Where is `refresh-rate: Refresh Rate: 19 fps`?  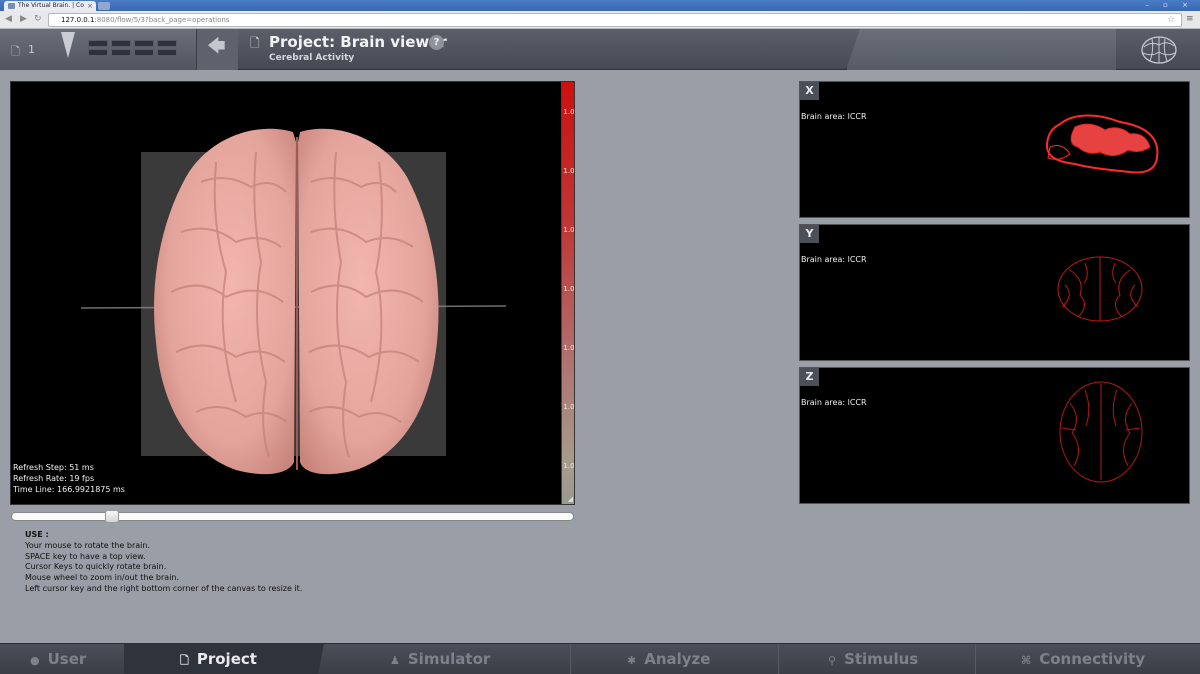 refresh-rate: Refresh Rate: 19 fps is located at coordinates (54, 478).